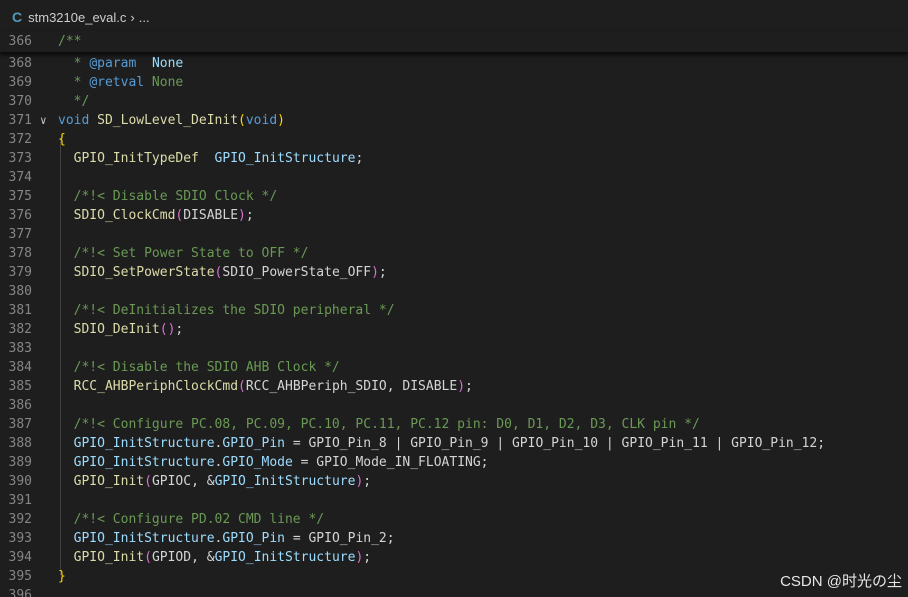  I want to click on code-text: /*!< Disable SDIO Clock */, so click(168, 196).